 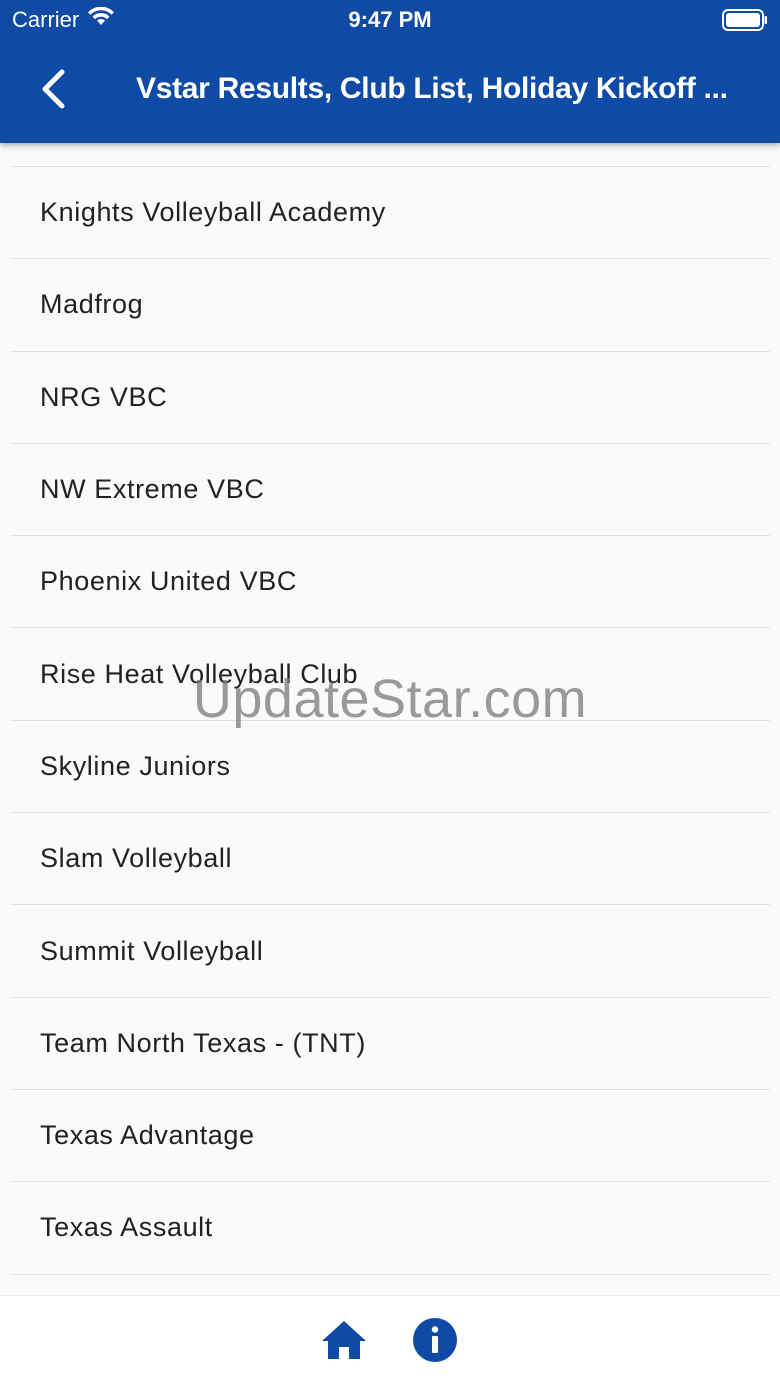 What do you see at coordinates (152, 950) in the screenshot?
I see `club-name: Summit Volleyball` at bounding box center [152, 950].